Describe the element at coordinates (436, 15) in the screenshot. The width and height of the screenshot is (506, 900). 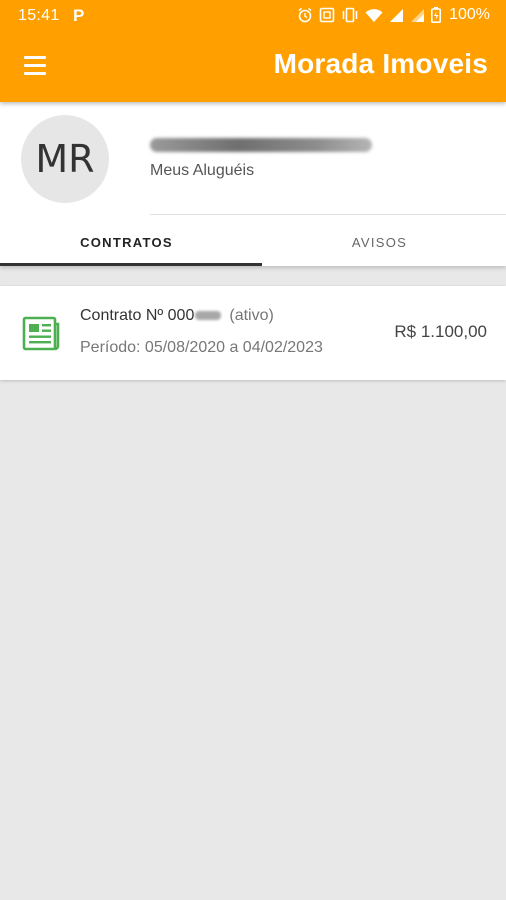
I see `battery-icon` at that location.